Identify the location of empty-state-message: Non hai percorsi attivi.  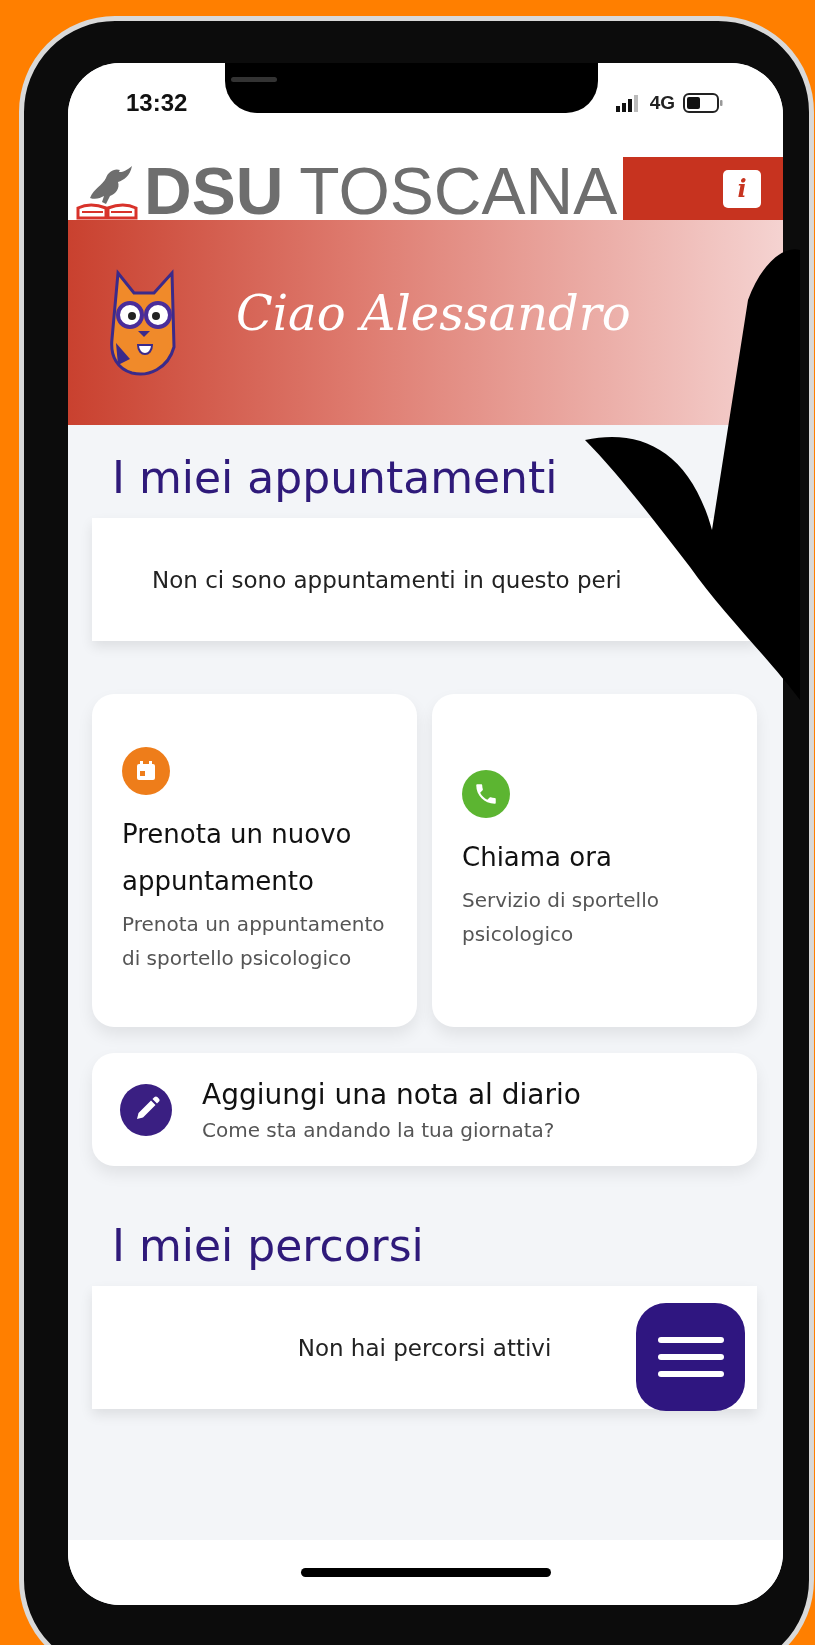
(424, 1347).